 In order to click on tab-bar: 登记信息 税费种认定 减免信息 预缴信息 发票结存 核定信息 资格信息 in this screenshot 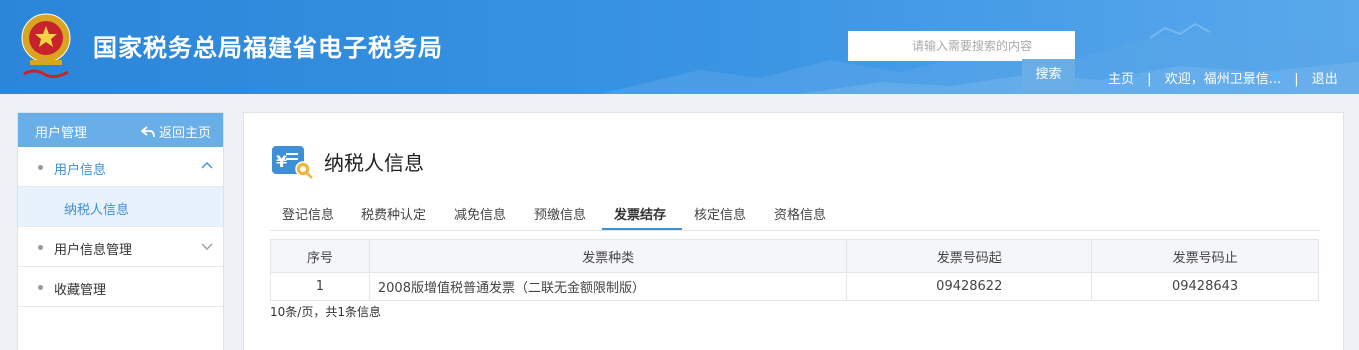, I will do `click(795, 213)`.